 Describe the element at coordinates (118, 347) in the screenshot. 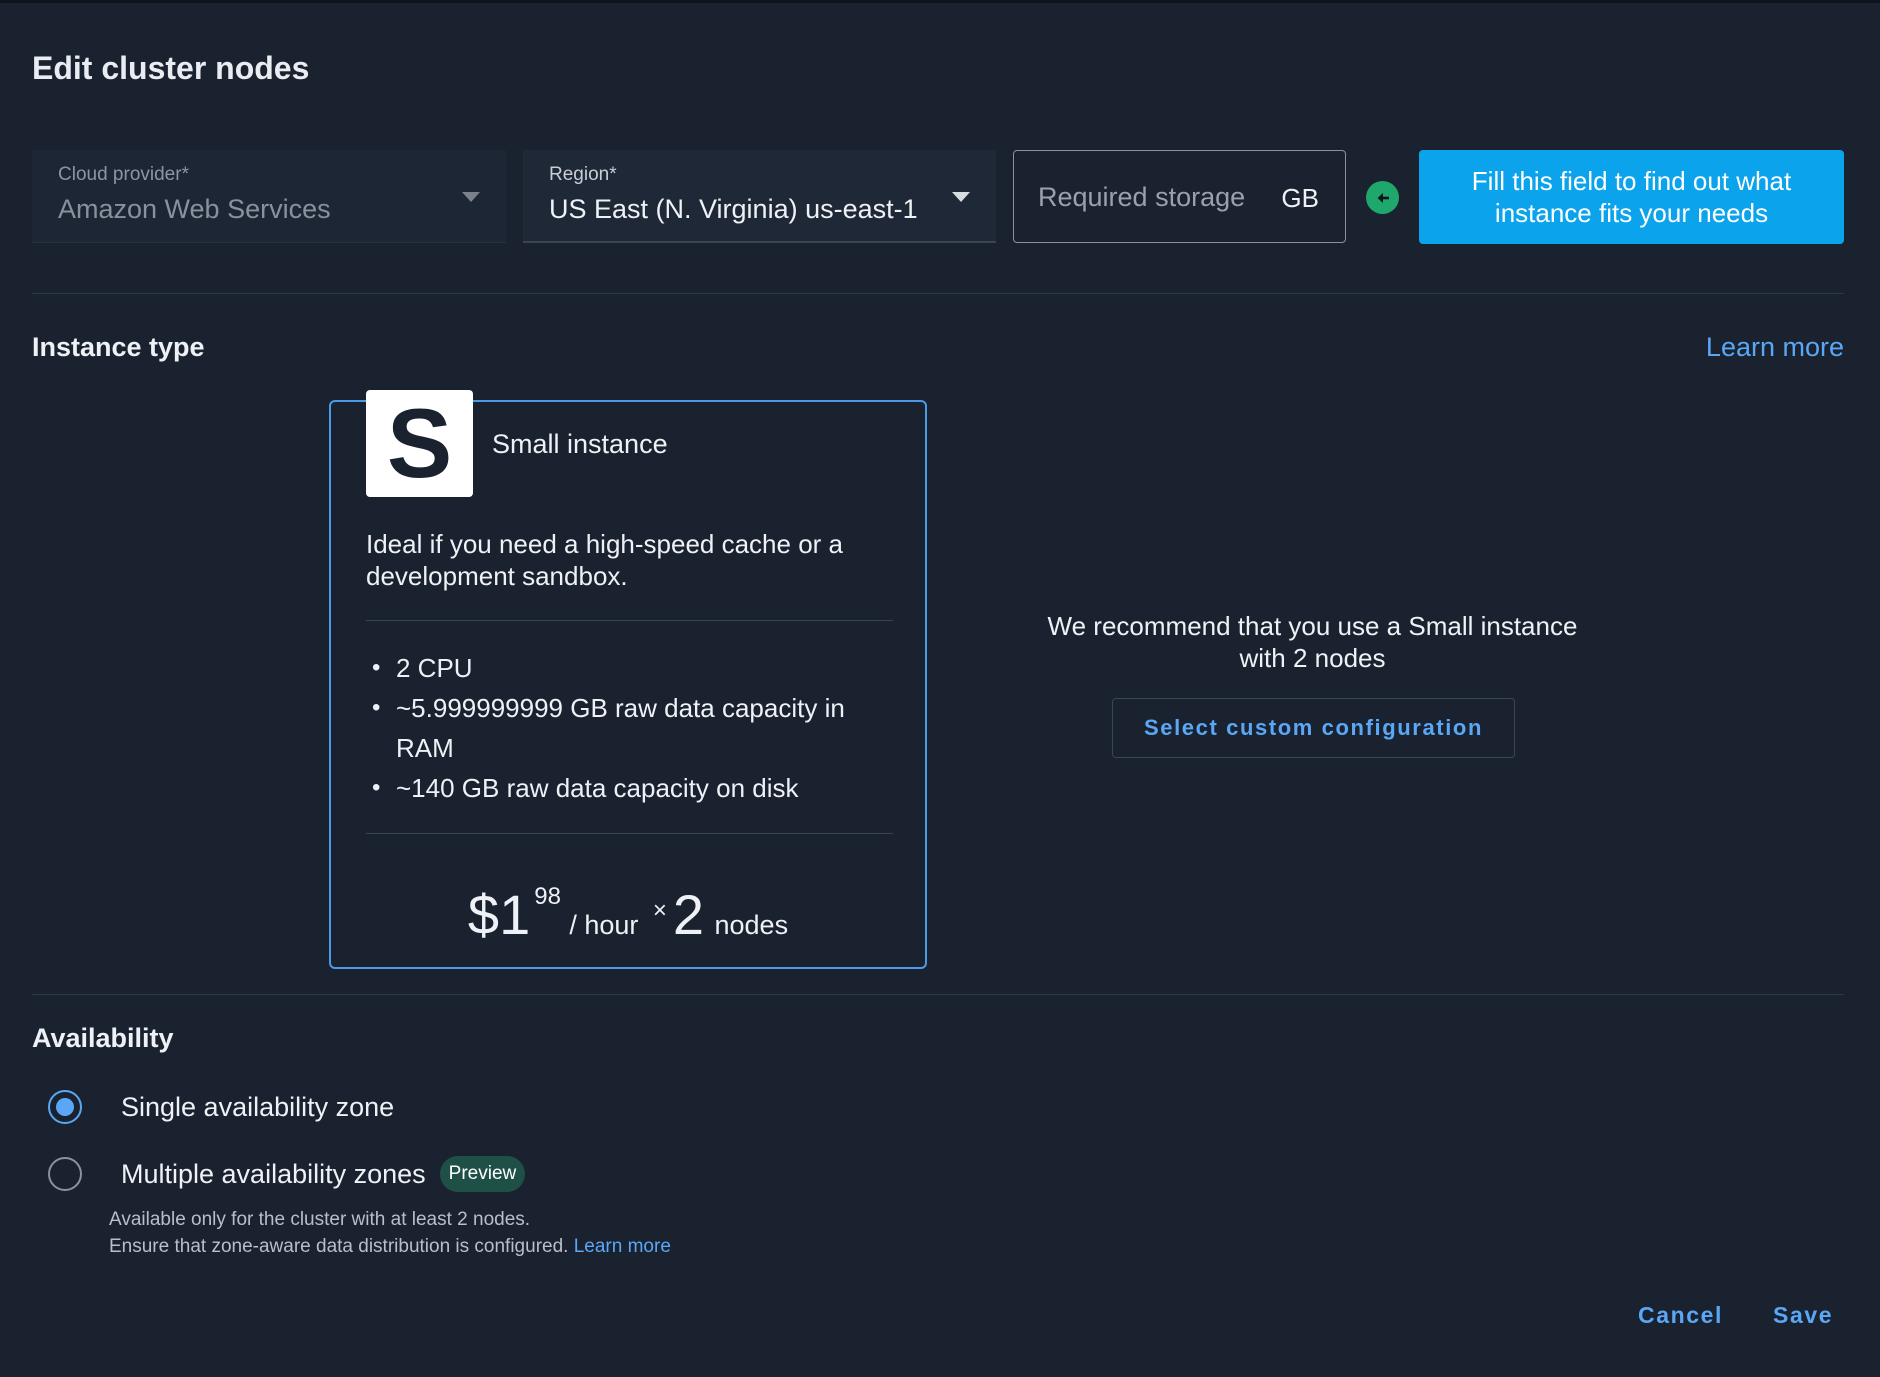

I see `instance-type-heading: Instance type` at that location.